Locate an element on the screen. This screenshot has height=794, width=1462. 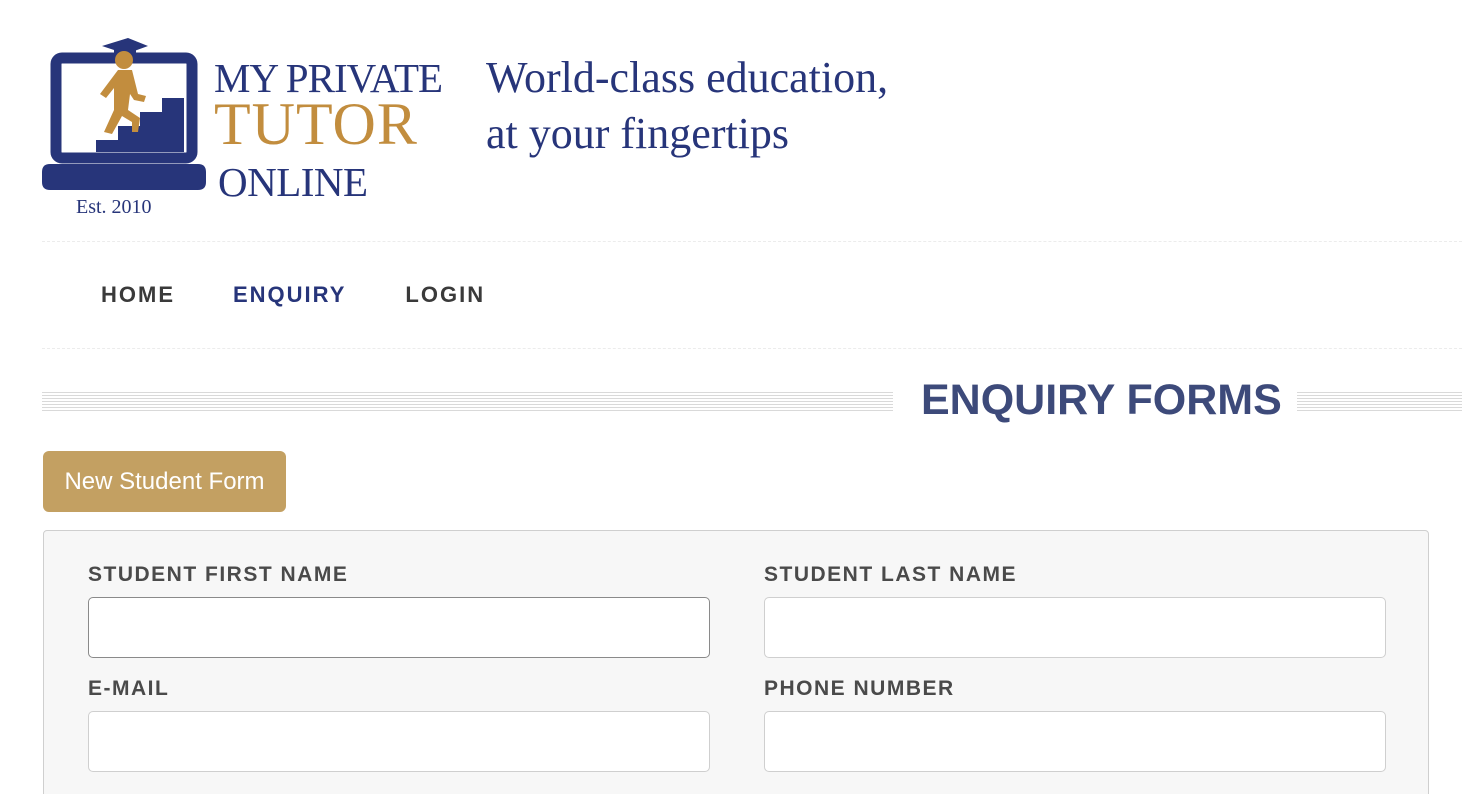
main-nav: HOME ENQUIRY LOGIN is located at coordinates (293, 295).